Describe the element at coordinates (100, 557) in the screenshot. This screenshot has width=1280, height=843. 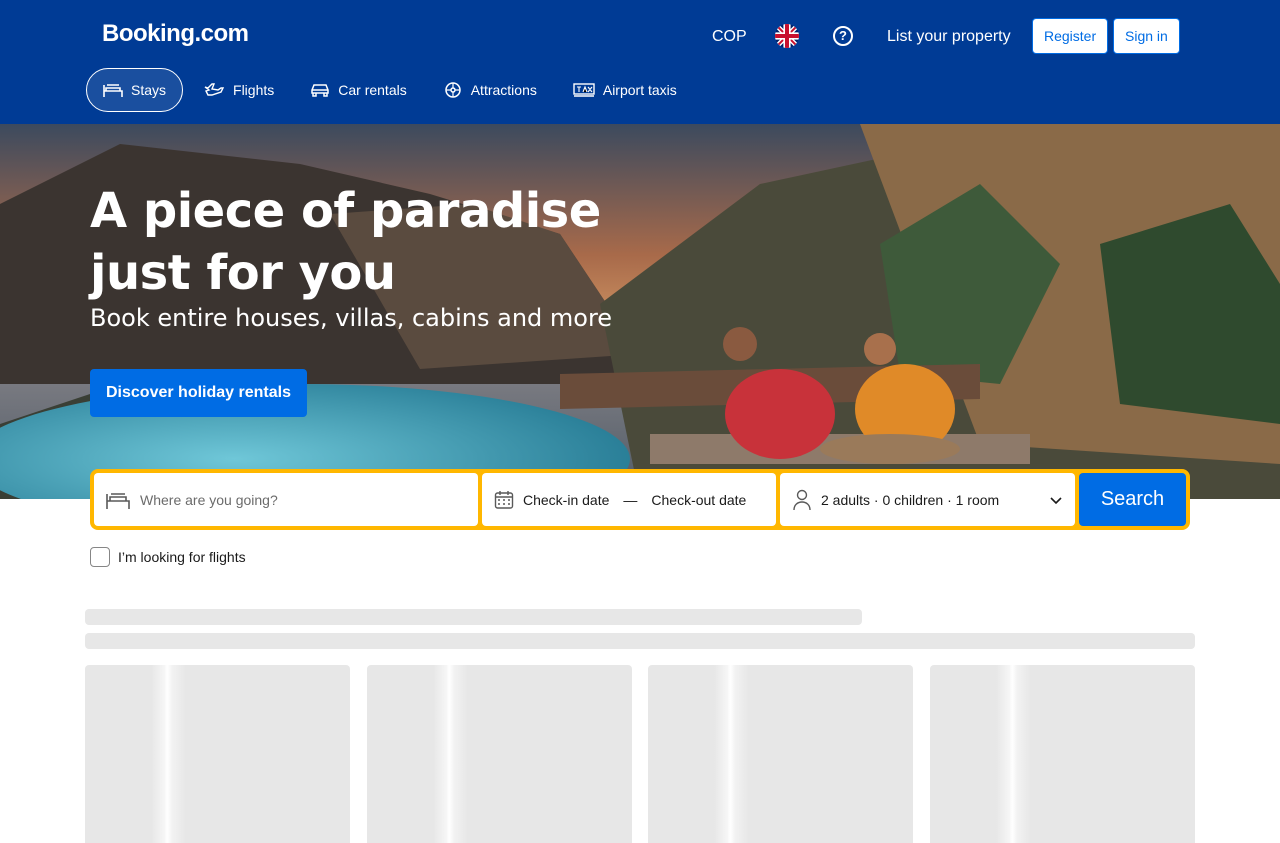
I see `flights-checkbox` at that location.